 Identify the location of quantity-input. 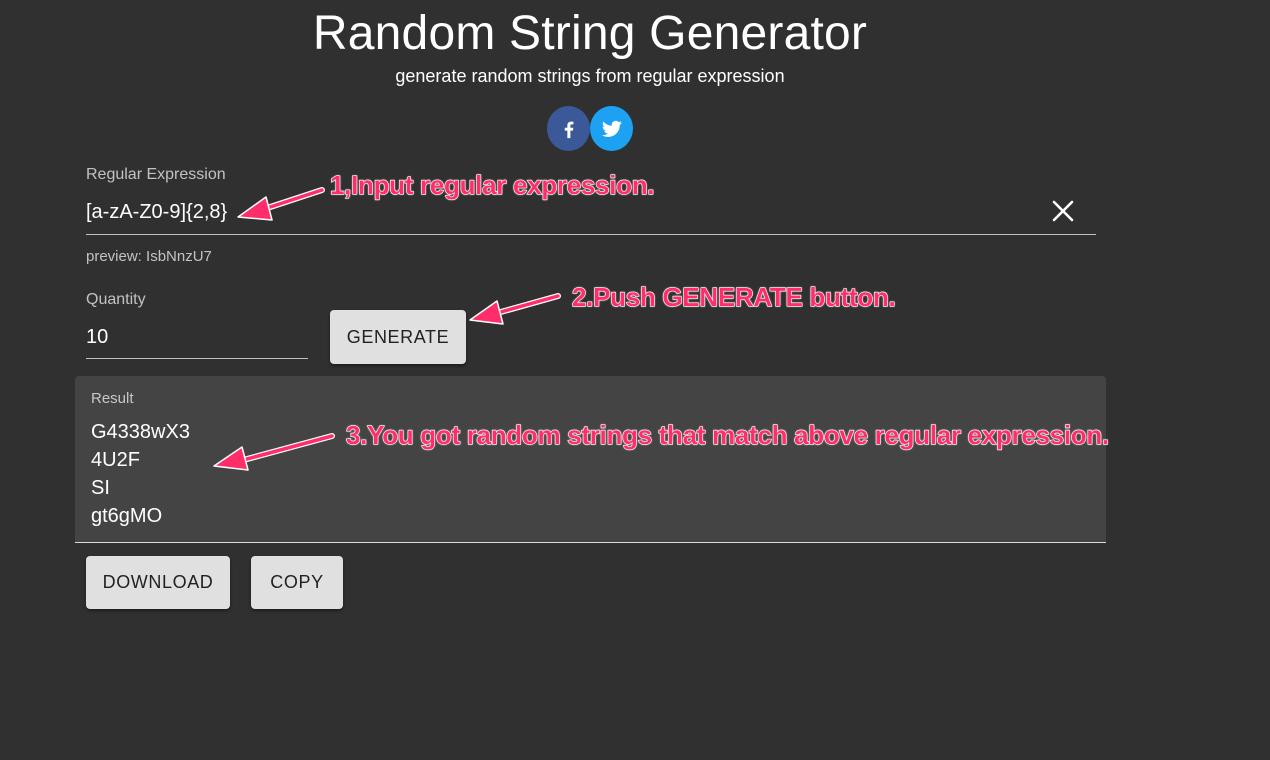
(191, 337).